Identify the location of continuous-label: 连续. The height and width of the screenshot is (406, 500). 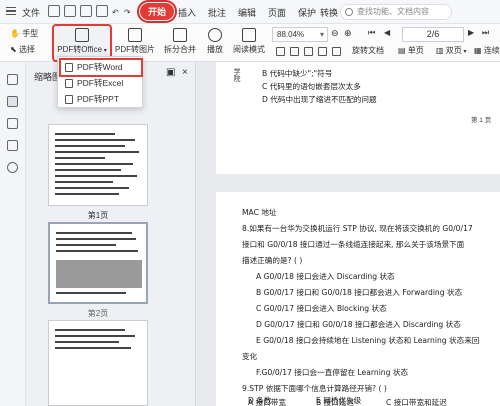
(491, 50).